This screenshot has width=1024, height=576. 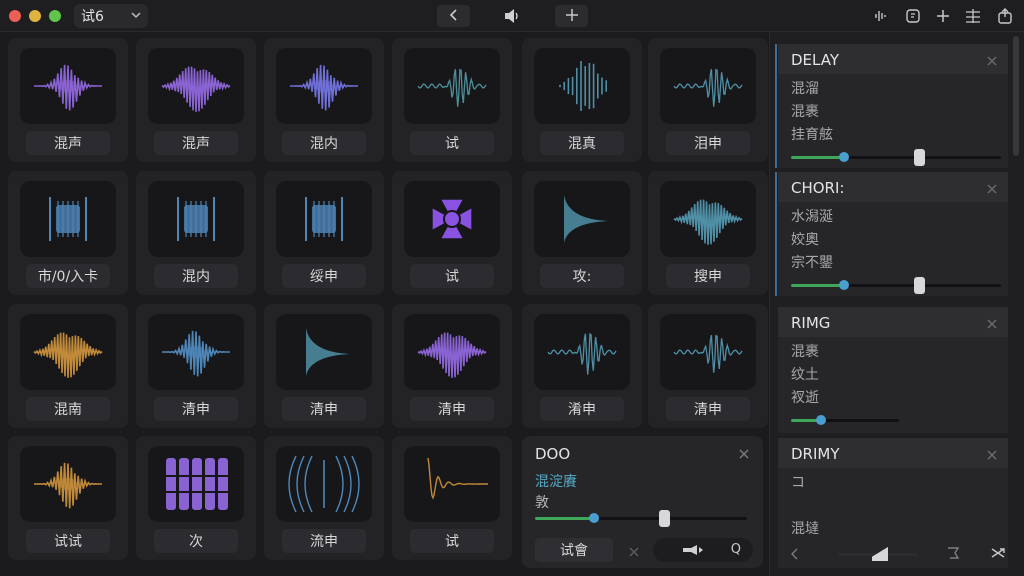 I want to click on doo-slider-handle, so click(x=665, y=518).